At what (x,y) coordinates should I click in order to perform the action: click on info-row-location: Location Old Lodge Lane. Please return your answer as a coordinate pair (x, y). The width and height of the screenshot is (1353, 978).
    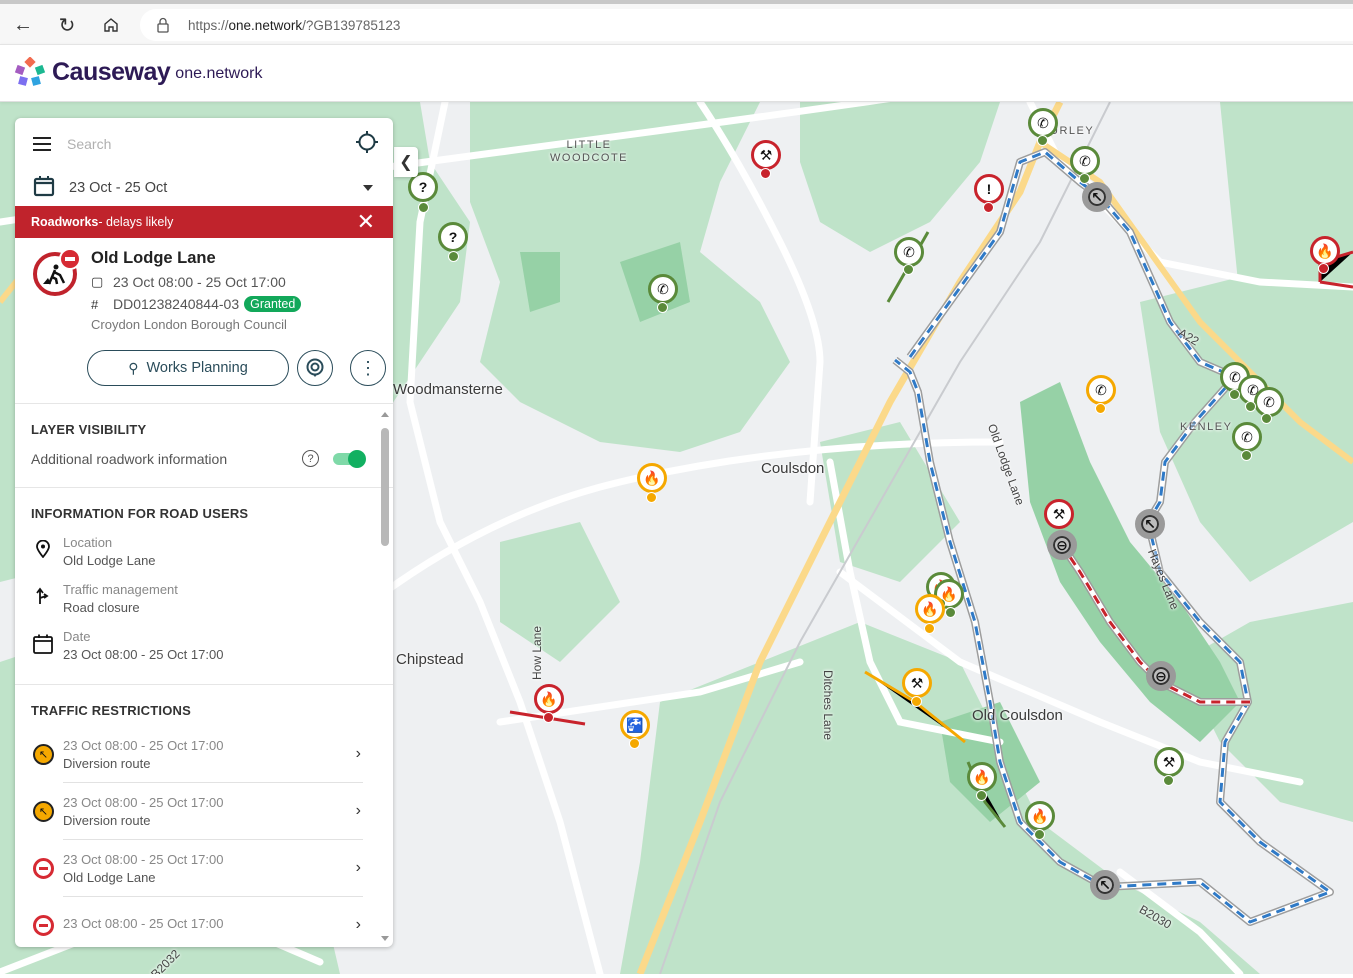
    Looking at the image, I should click on (197, 551).